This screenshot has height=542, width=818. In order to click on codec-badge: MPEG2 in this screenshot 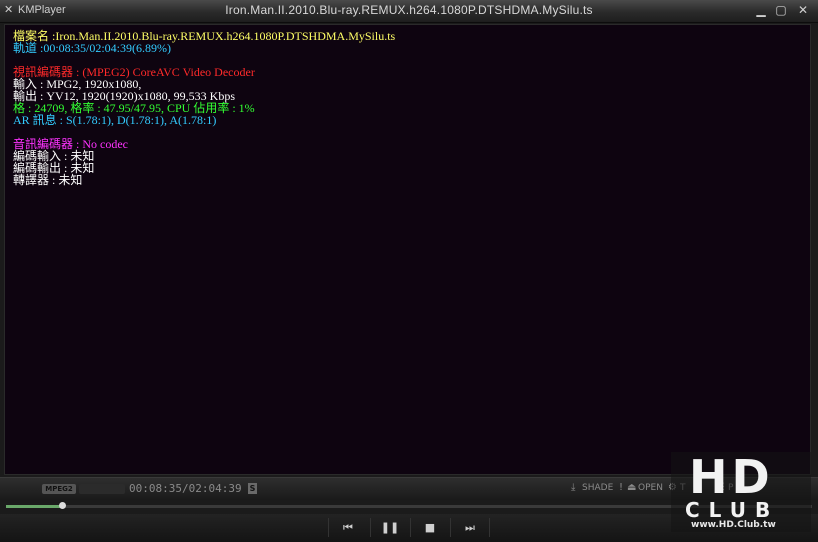, I will do `click(59, 489)`.